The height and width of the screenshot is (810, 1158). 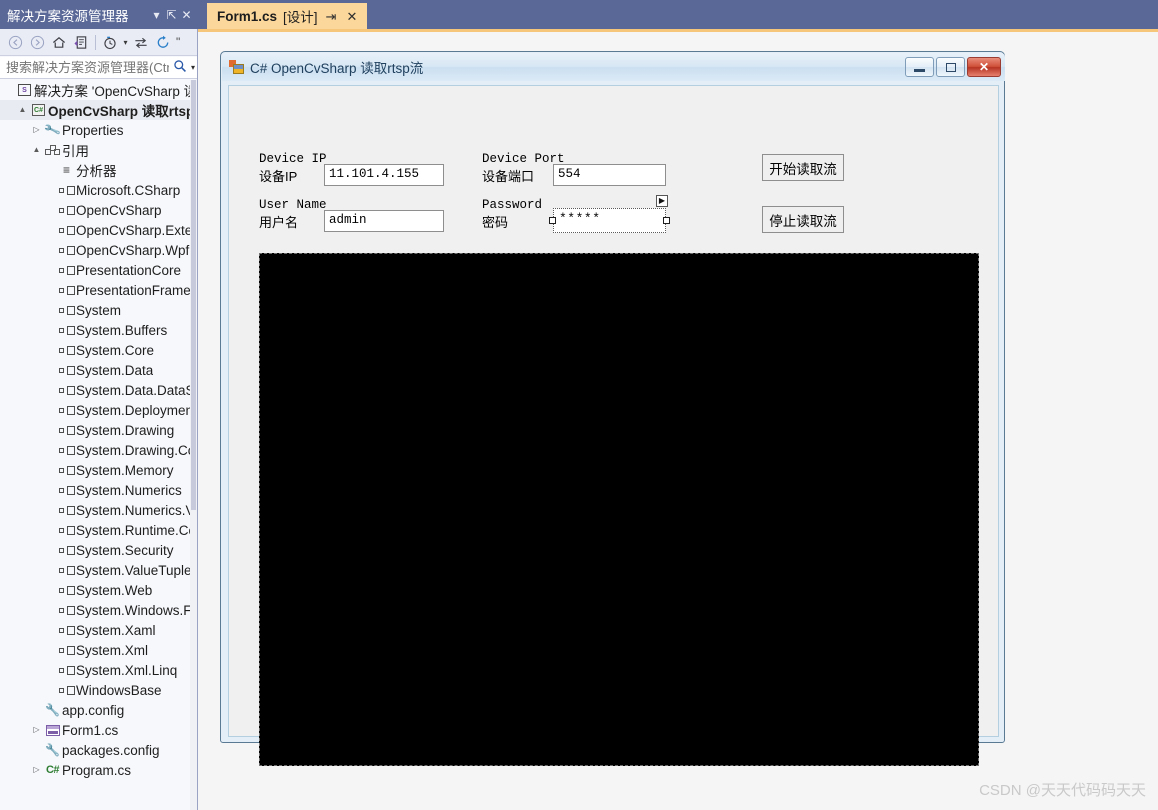 I want to click on tree-item: System.Buffers, so click(x=98, y=330).